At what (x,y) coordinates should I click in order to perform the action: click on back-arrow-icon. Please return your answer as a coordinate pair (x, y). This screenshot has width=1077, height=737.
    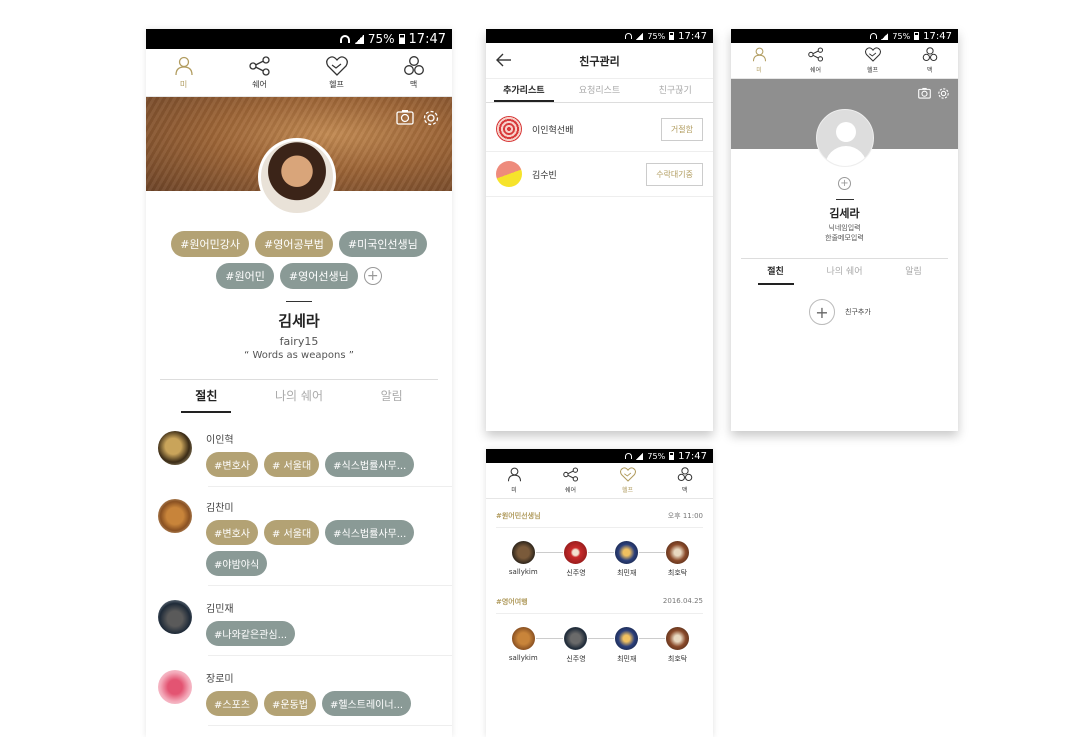
    Looking at the image, I should click on (504, 60).